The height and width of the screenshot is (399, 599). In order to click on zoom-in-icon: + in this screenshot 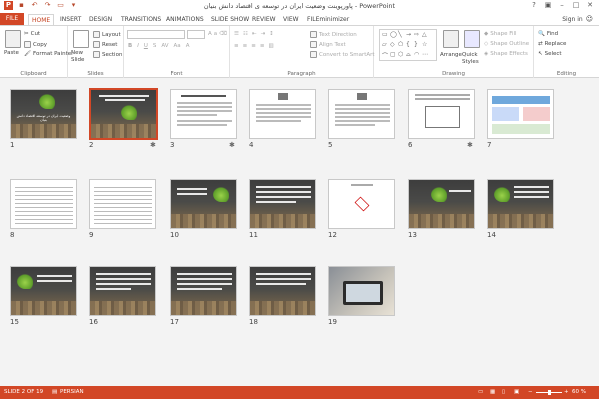, I will do `click(566, 392)`.